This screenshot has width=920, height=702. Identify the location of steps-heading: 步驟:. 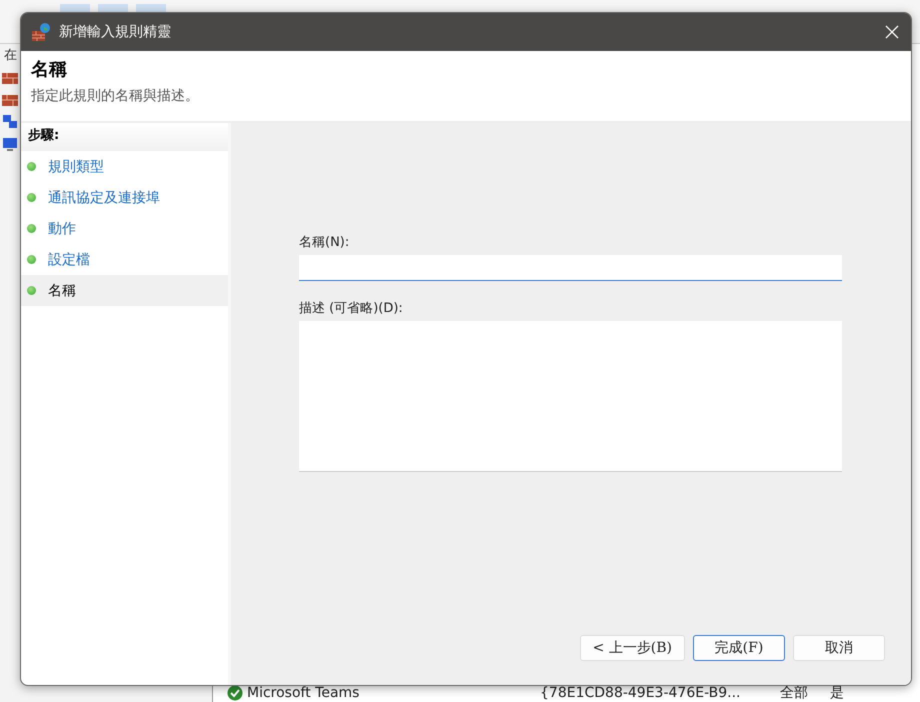
(124, 137).